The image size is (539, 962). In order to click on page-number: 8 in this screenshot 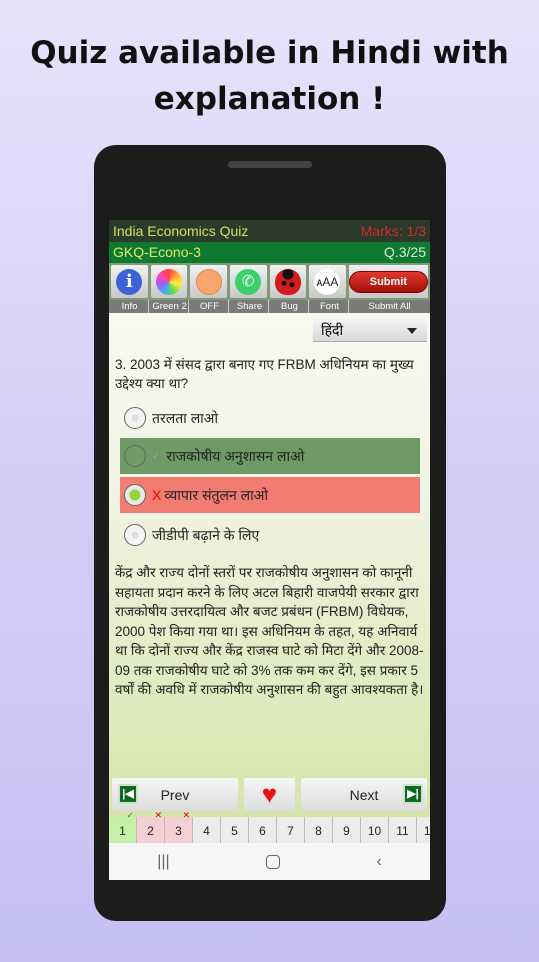, I will do `click(318, 831)`.